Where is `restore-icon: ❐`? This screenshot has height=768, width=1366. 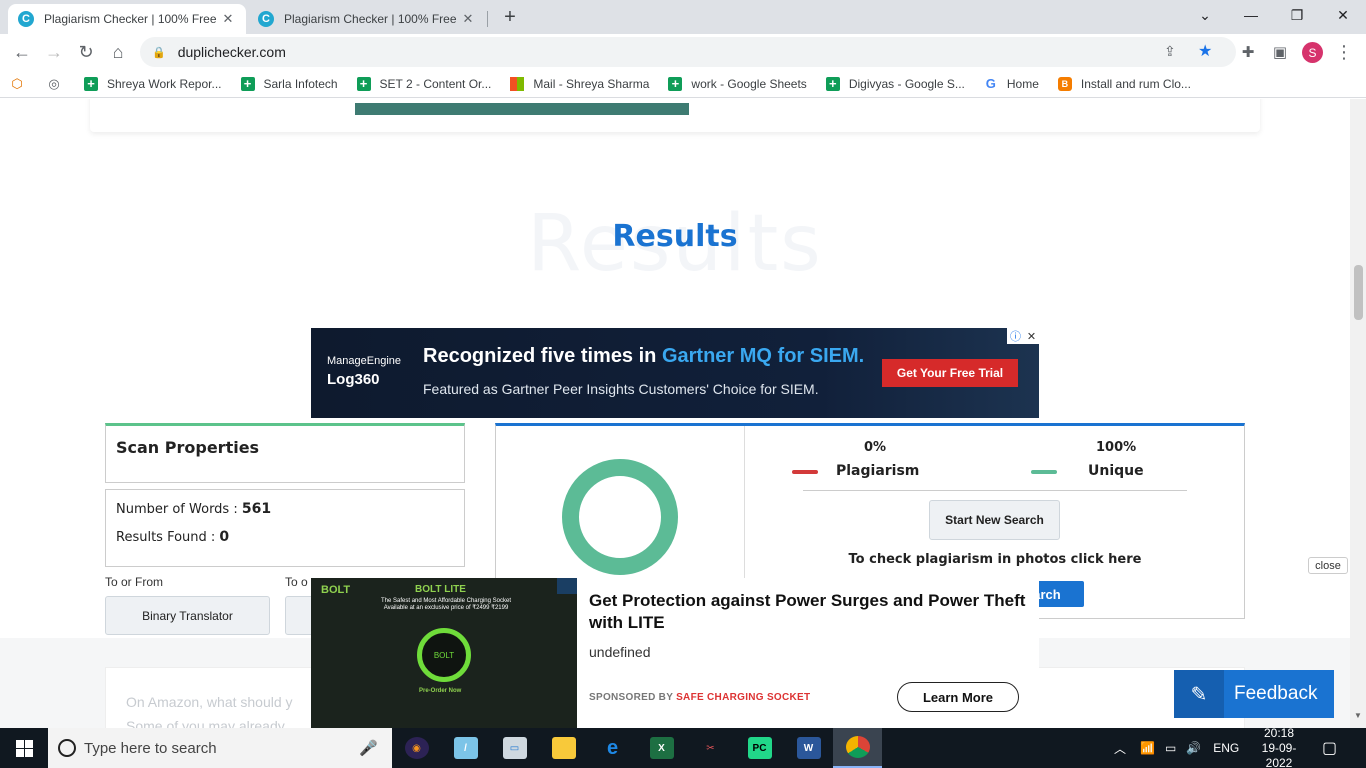
restore-icon: ❐ is located at coordinates (1297, 15).